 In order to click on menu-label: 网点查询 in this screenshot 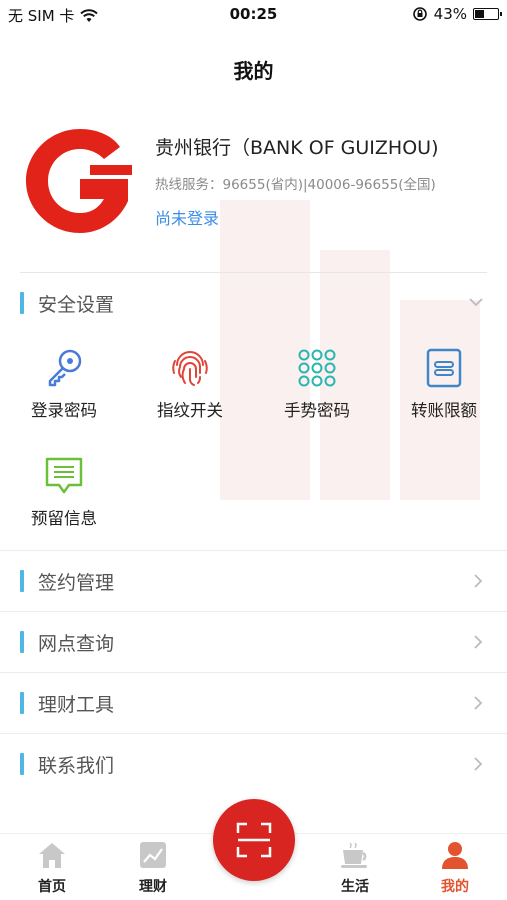, I will do `click(76, 643)`.